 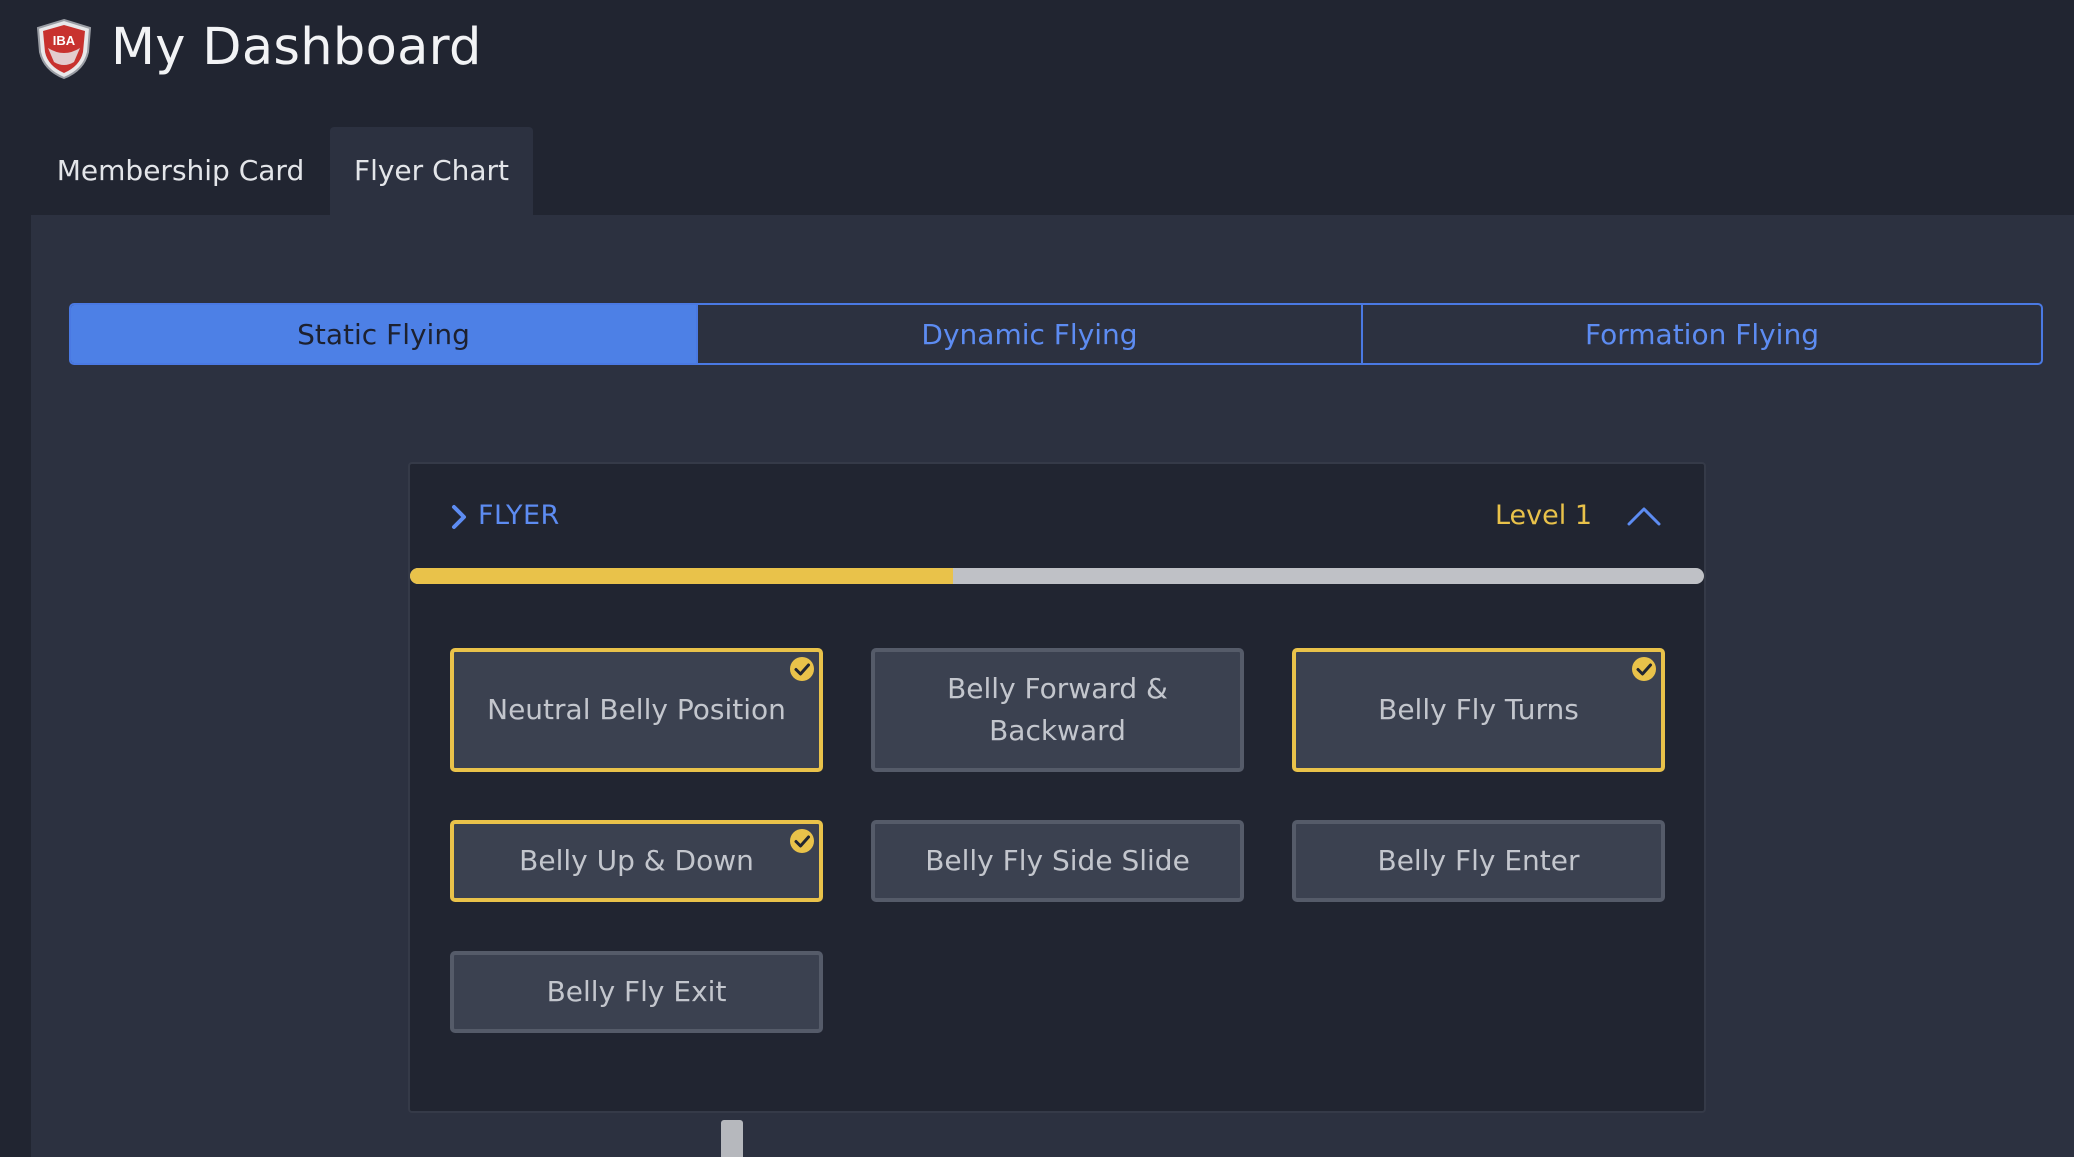 I want to click on skill-label: Belly Fly Enter, so click(x=1478, y=860).